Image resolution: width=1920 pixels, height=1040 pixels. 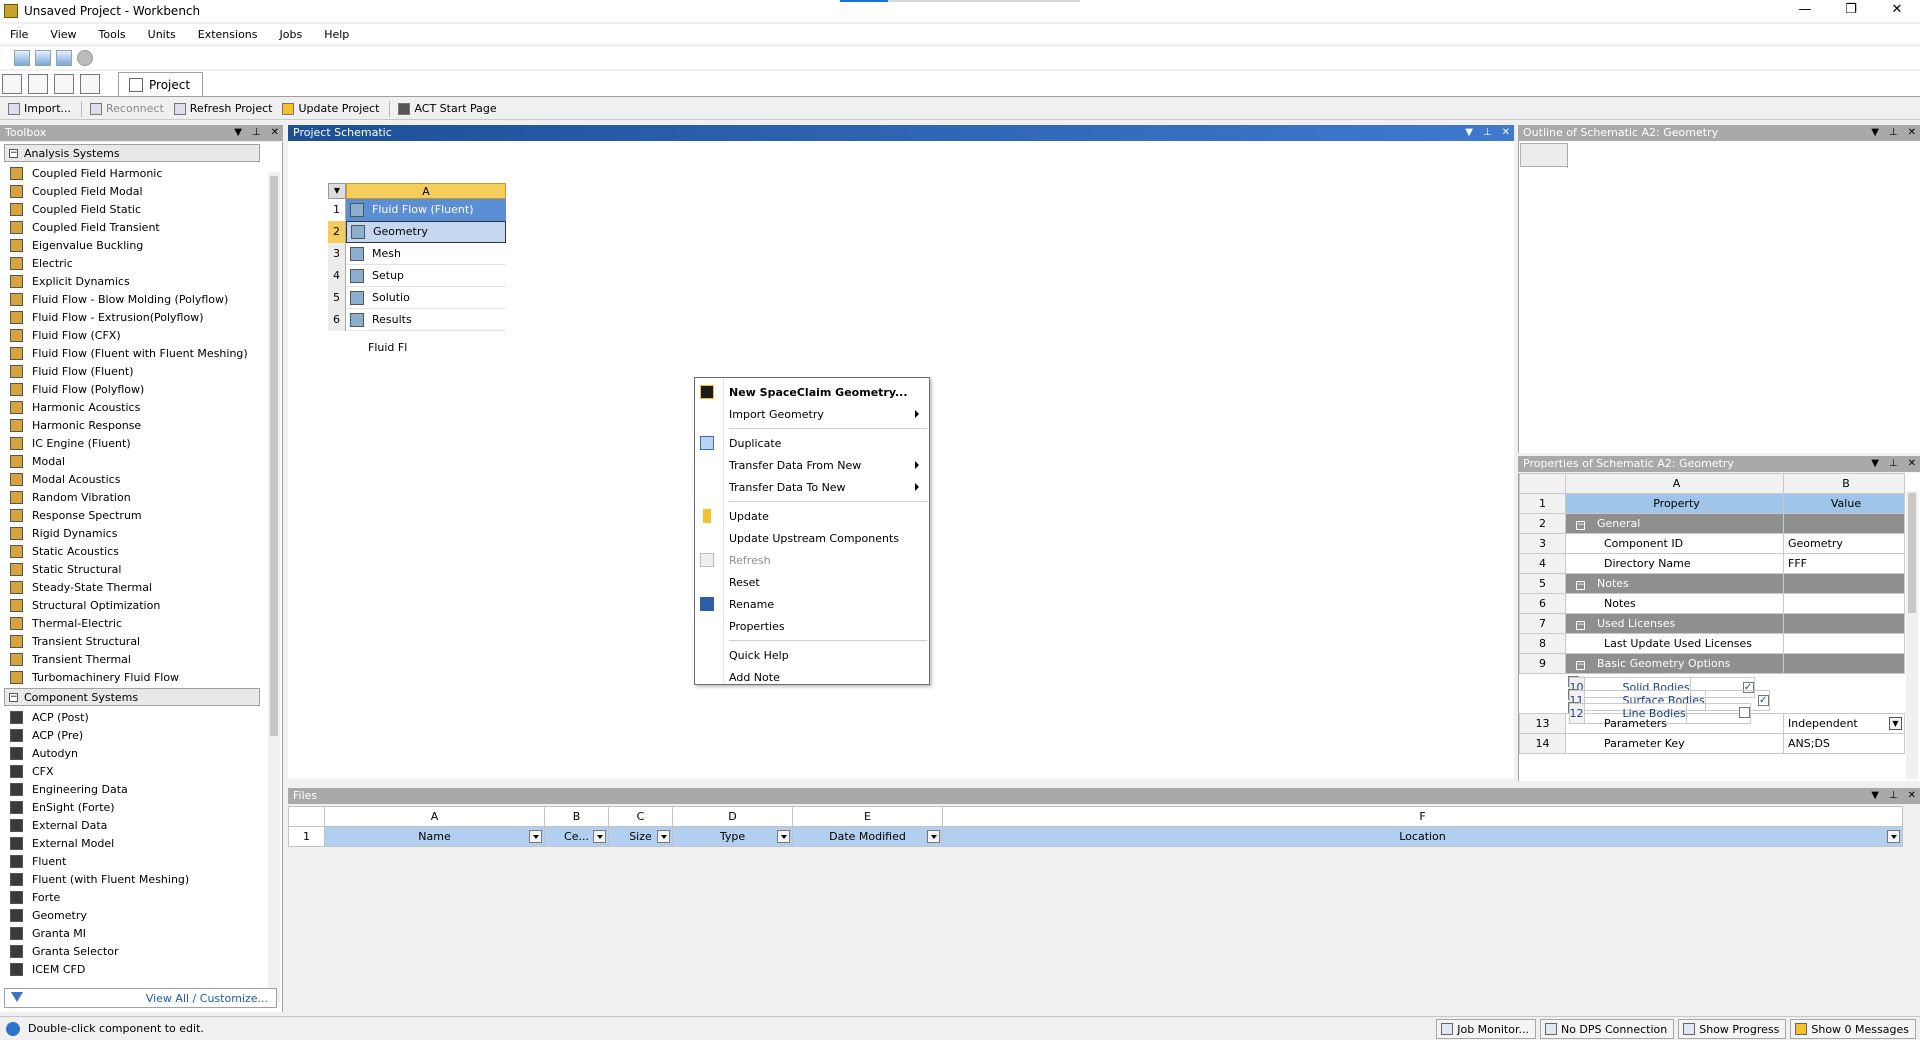 What do you see at coordinates (141, 407) in the screenshot?
I see `toolbox-item-harmonic-acoustics: Harmonic Acoustics` at bounding box center [141, 407].